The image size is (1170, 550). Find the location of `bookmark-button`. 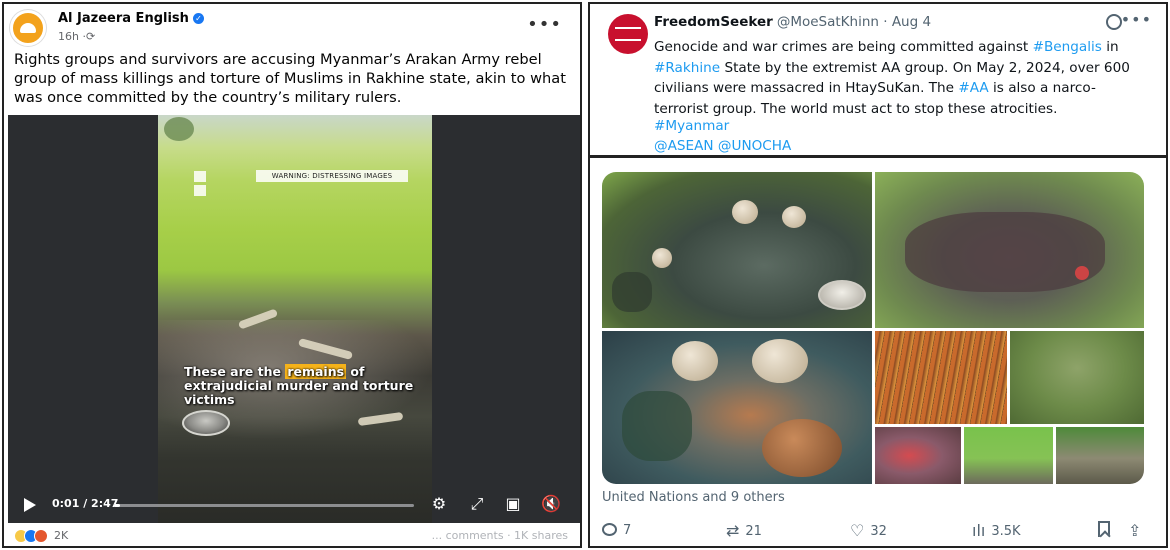

bookmark-button is located at coordinates (1104, 531).